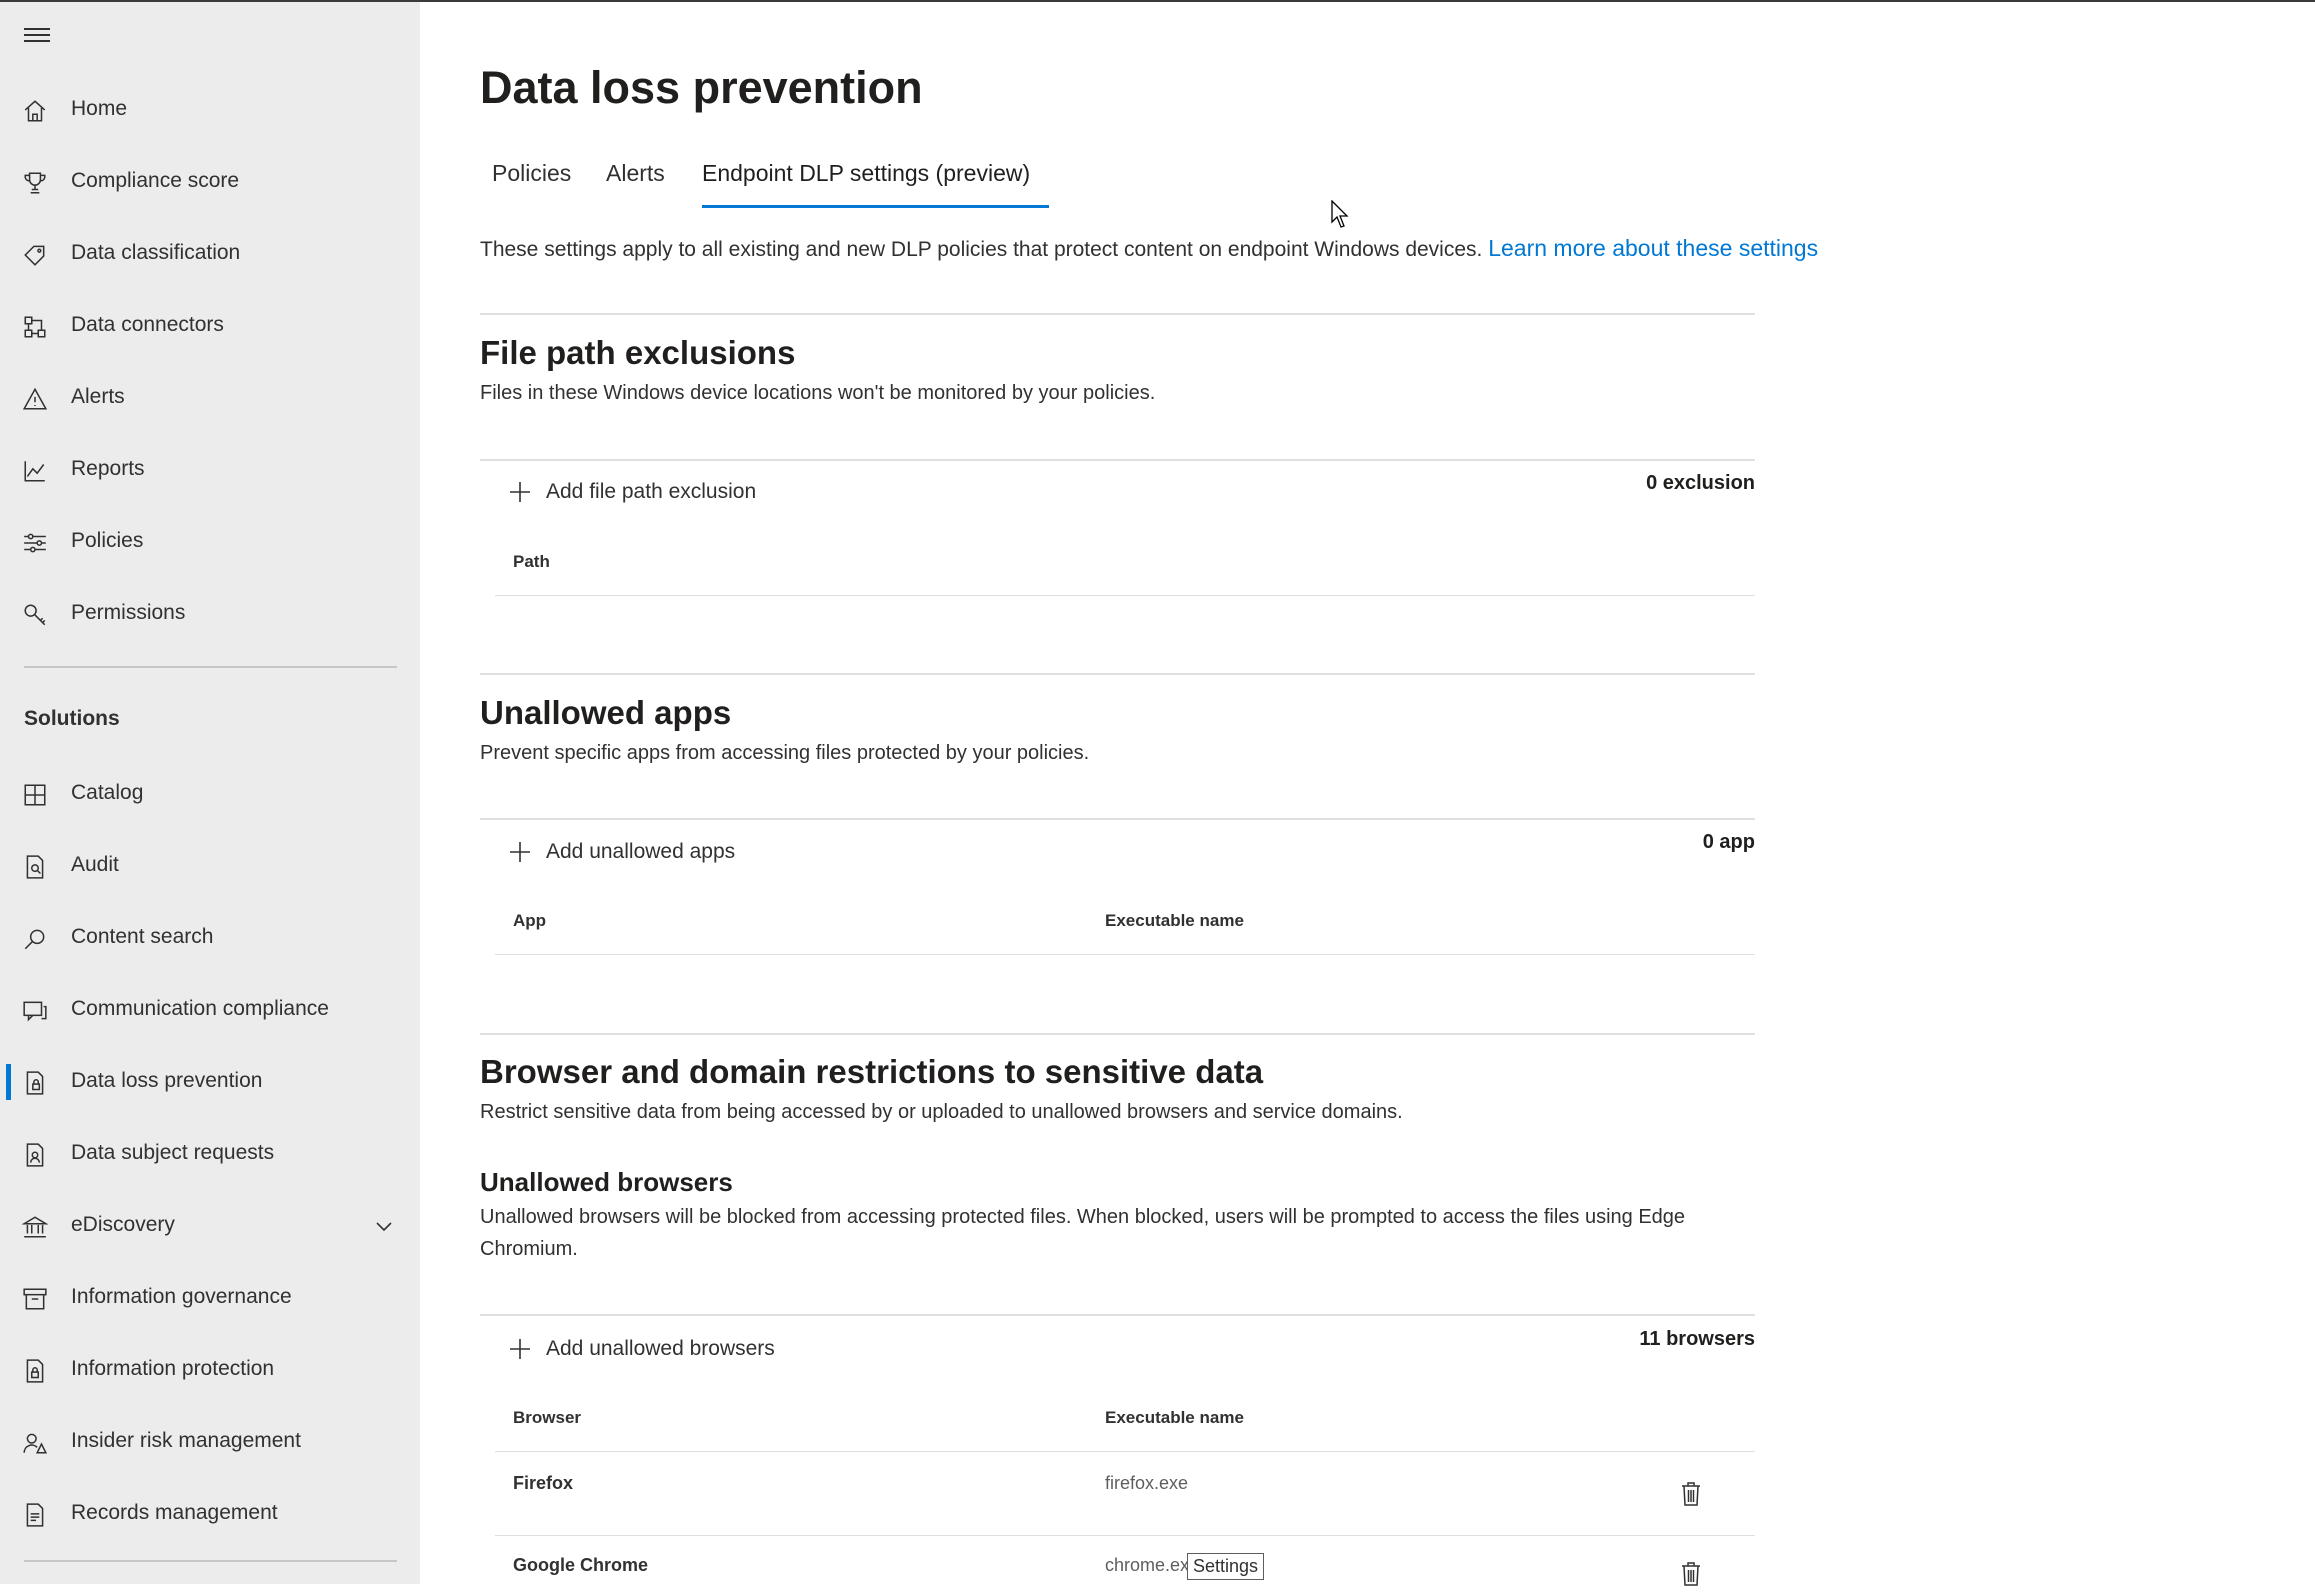 This screenshot has width=2315, height=1592. What do you see at coordinates (147, 324) in the screenshot?
I see `nav-item-label: Data connectors` at bounding box center [147, 324].